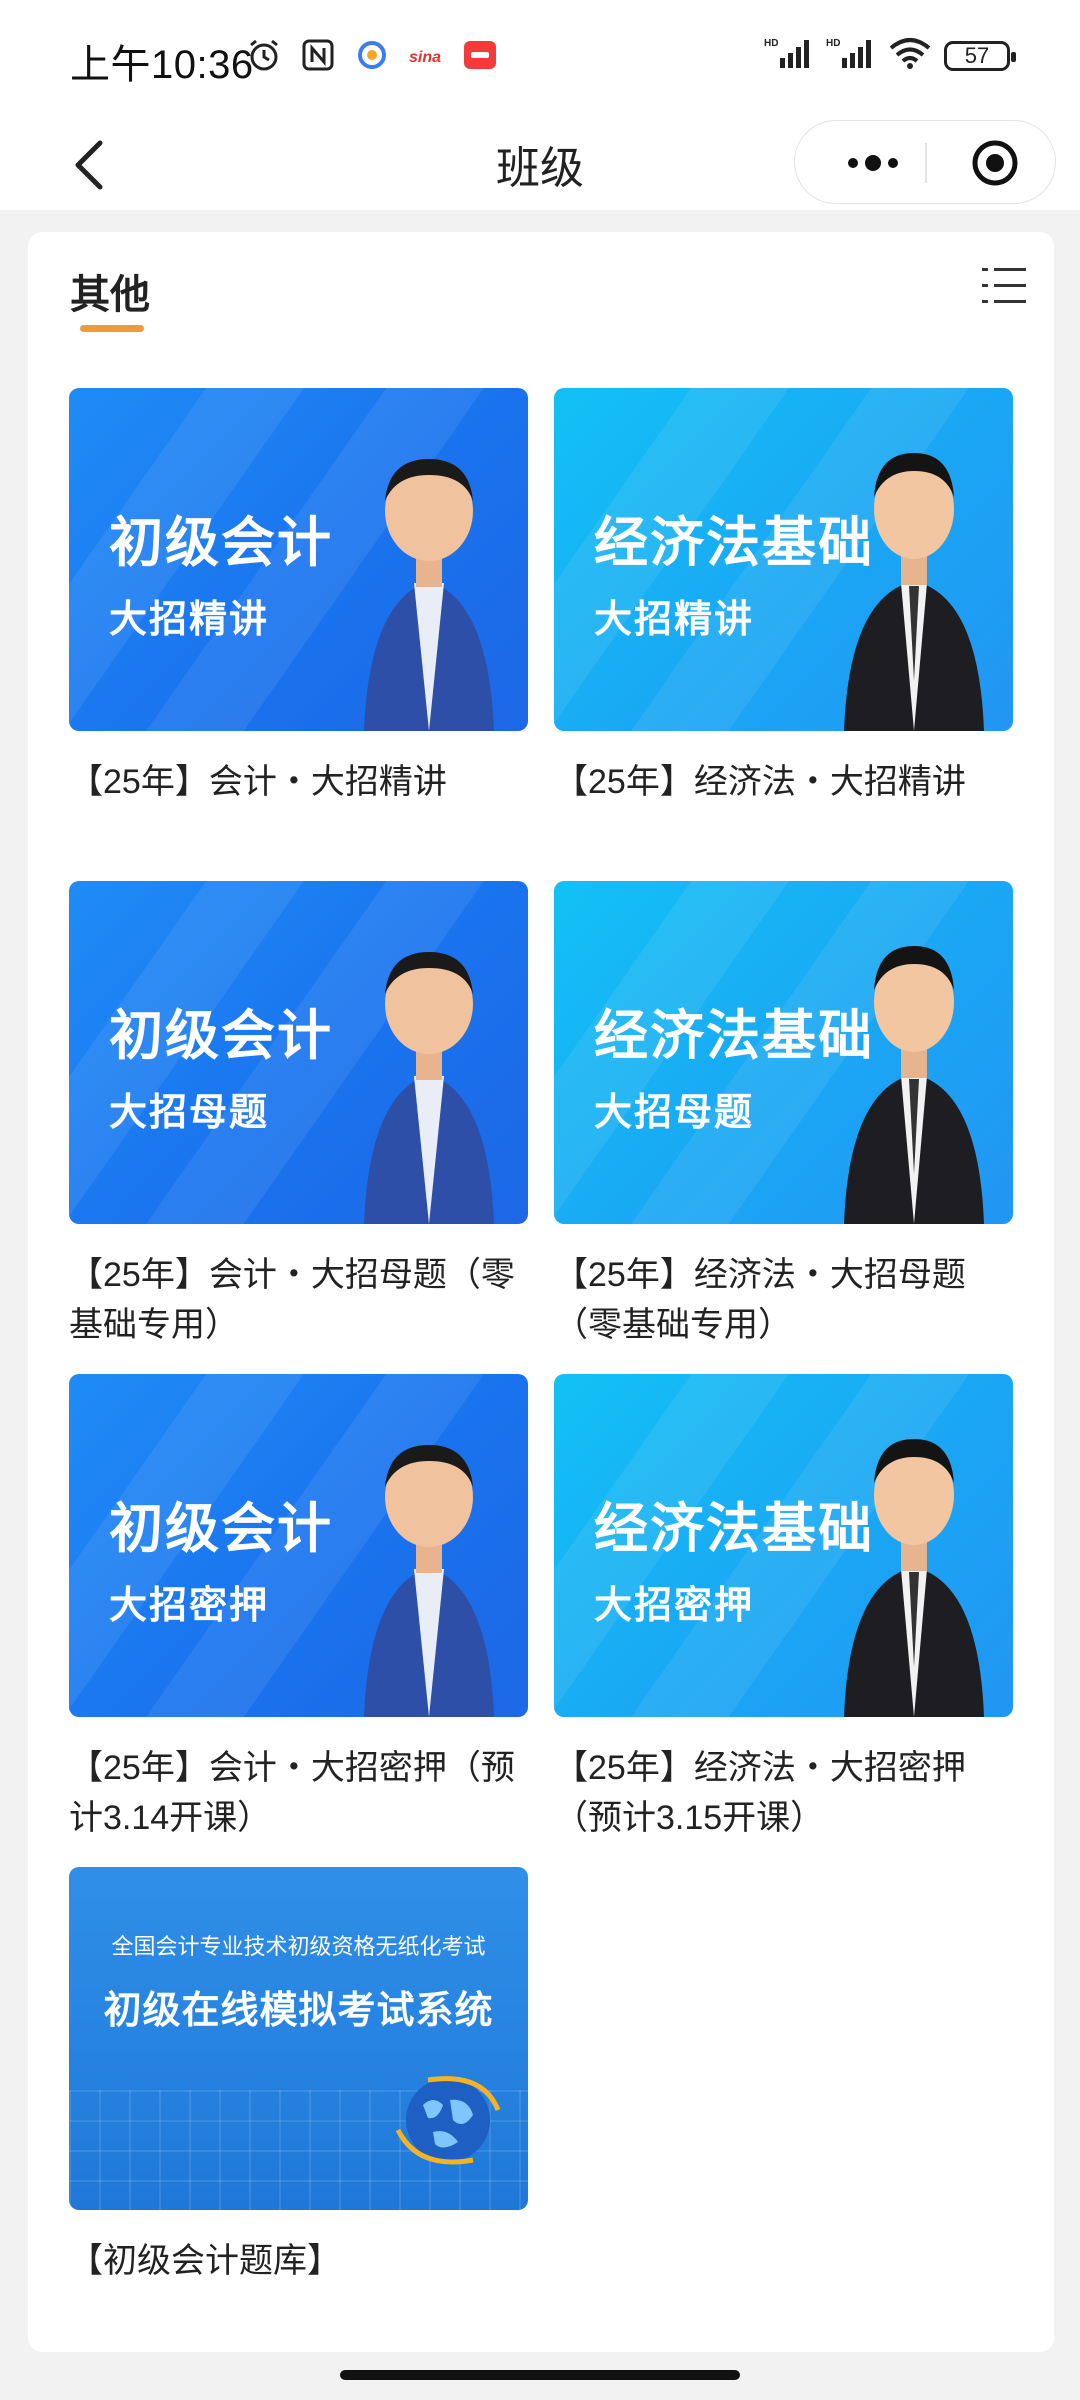 This screenshot has width=1080, height=2400. I want to click on chevron-left-icon, so click(89, 165).